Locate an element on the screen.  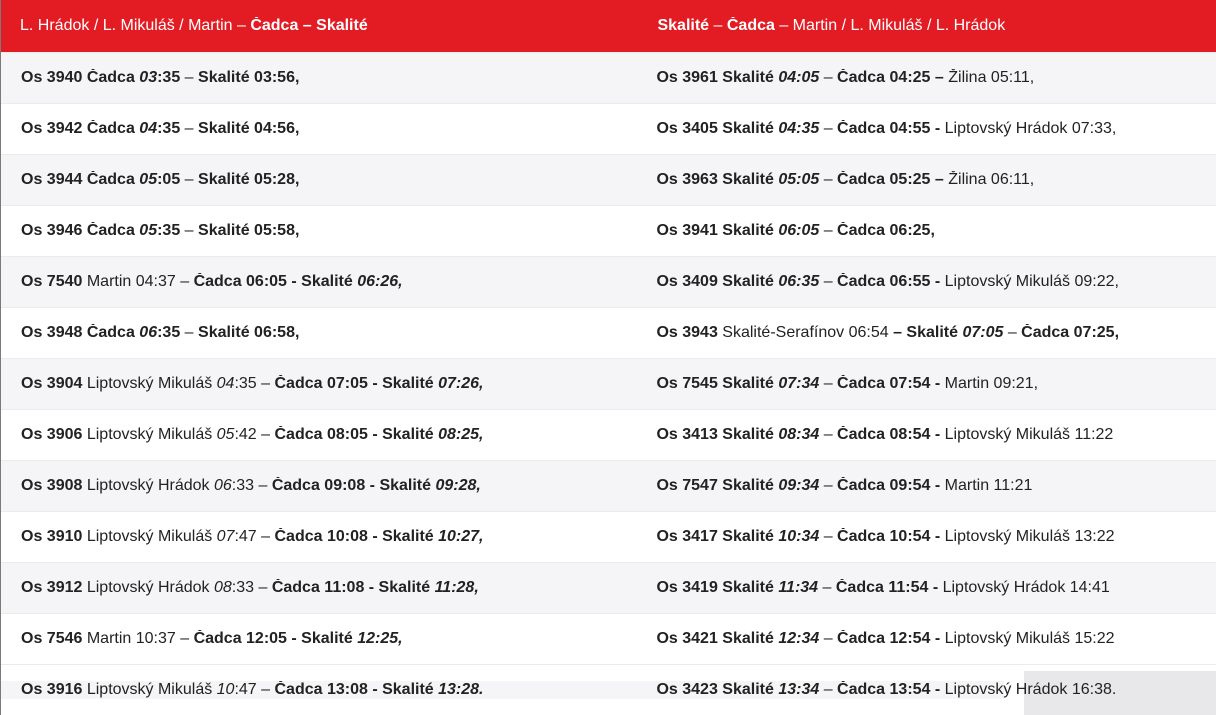
text-segment: 07:34 is located at coordinates (799, 383).